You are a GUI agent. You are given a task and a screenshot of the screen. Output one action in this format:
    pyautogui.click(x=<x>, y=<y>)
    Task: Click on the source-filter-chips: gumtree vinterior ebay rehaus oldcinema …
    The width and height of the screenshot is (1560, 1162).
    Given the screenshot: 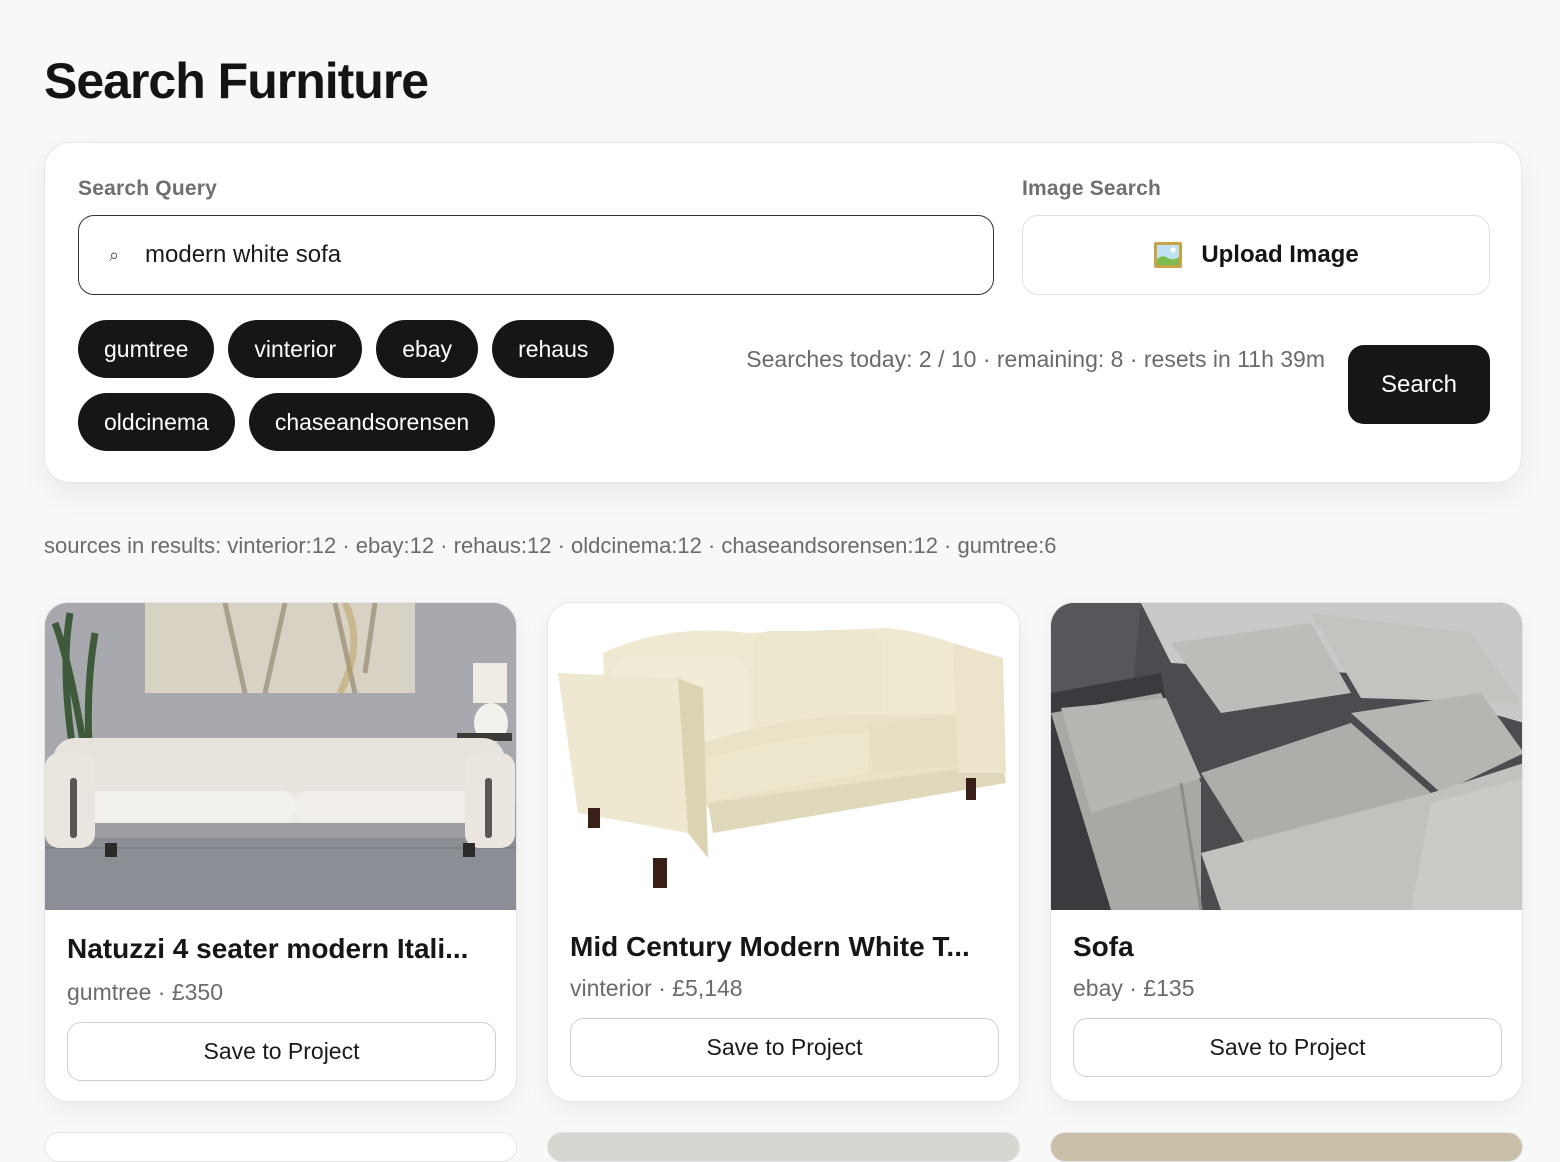 What is the action you would take?
    pyautogui.click(x=368, y=385)
    